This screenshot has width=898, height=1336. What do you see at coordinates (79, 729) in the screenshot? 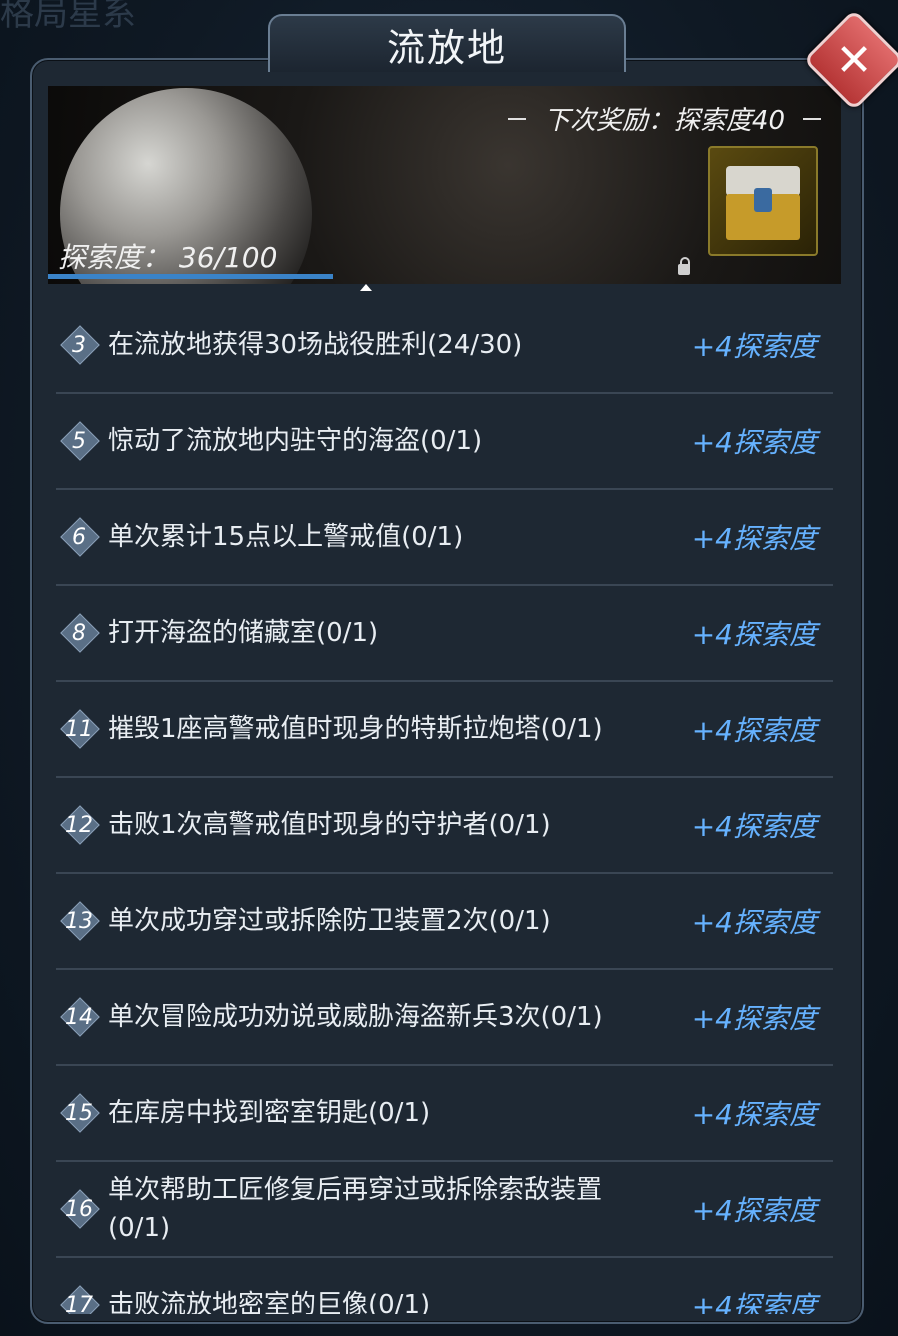
I see `task-number: 11` at bounding box center [79, 729].